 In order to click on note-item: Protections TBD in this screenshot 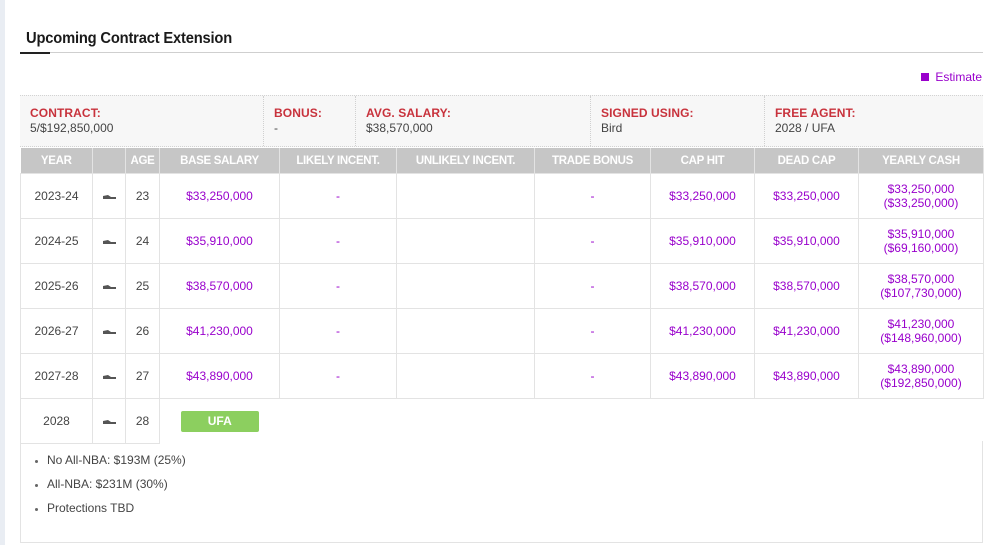, I will do `click(514, 508)`.